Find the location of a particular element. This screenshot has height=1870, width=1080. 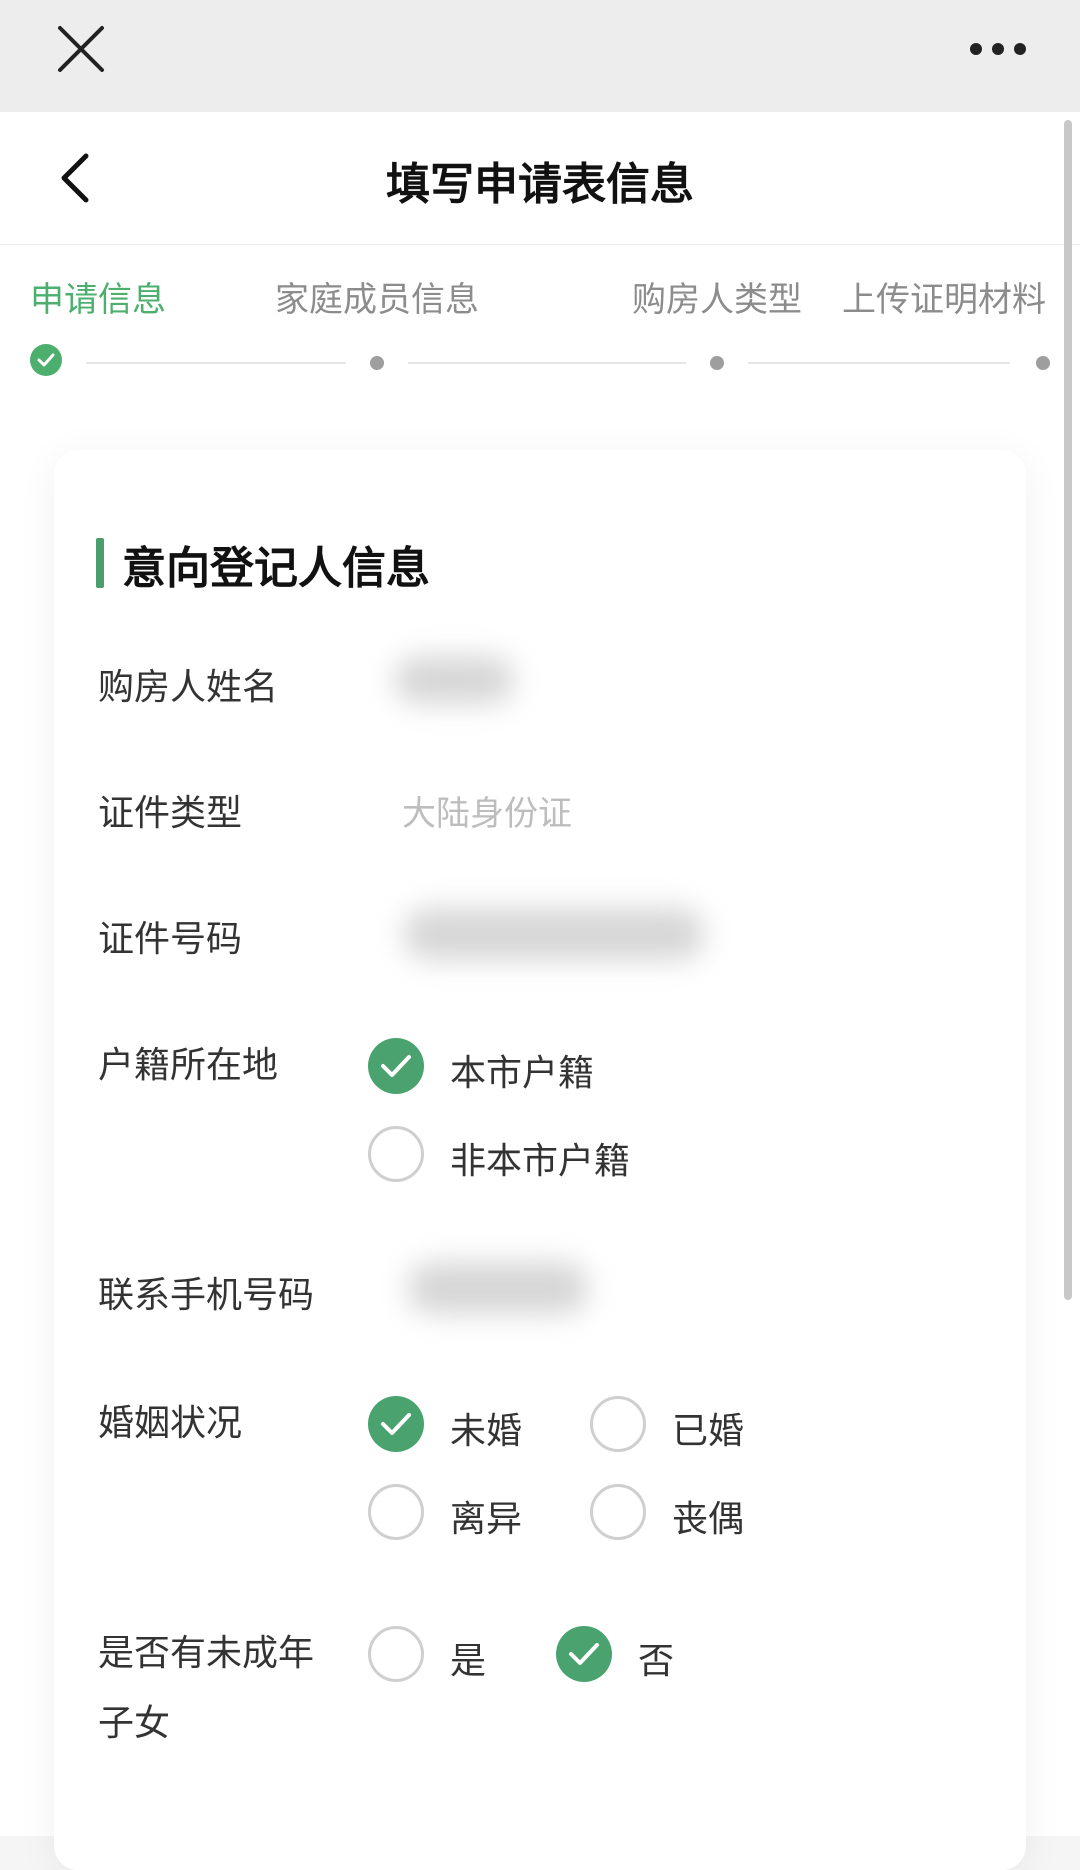

section-accent-bar is located at coordinates (100, 563).